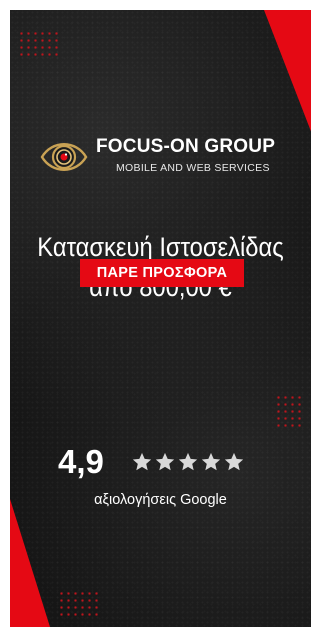 This screenshot has width=321, height=637. I want to click on eye-lens-logo-icon, so click(64, 157).